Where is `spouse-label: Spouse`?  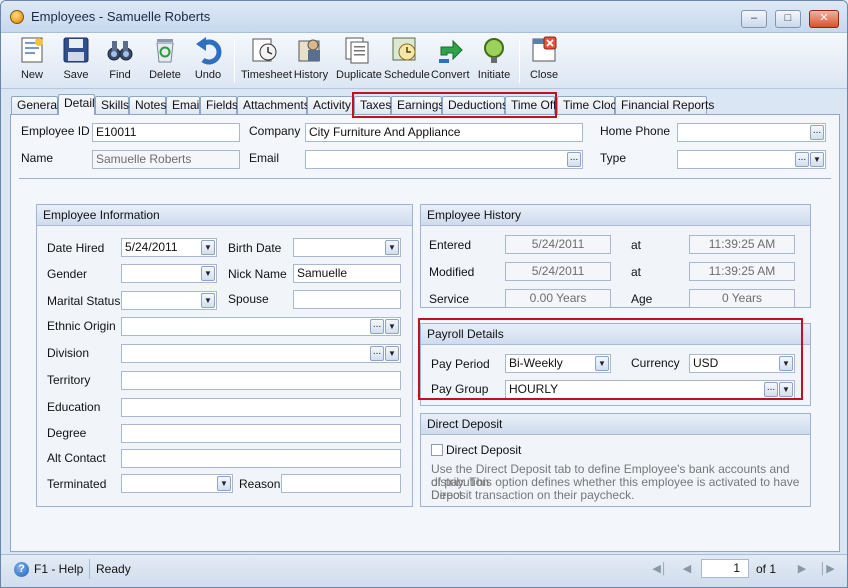 spouse-label: Spouse is located at coordinates (248, 299).